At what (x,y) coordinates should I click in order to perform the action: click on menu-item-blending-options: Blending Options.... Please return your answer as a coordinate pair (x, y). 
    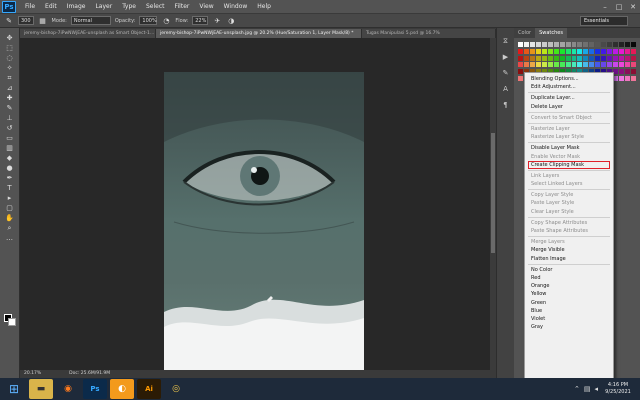
    Looking at the image, I should click on (569, 79).